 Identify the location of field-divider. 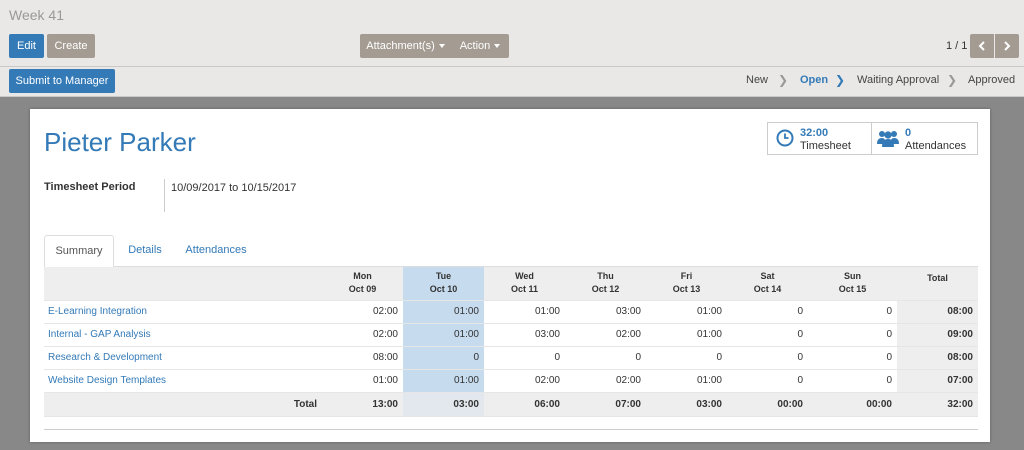
(164, 195).